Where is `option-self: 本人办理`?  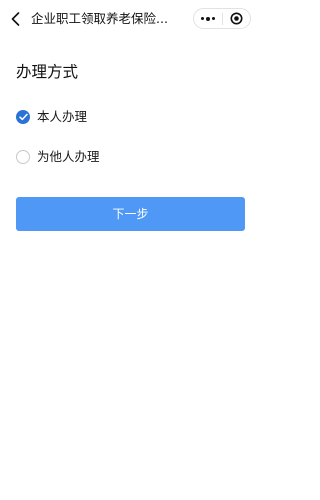
option-self: 本人办理 is located at coordinates (126, 117).